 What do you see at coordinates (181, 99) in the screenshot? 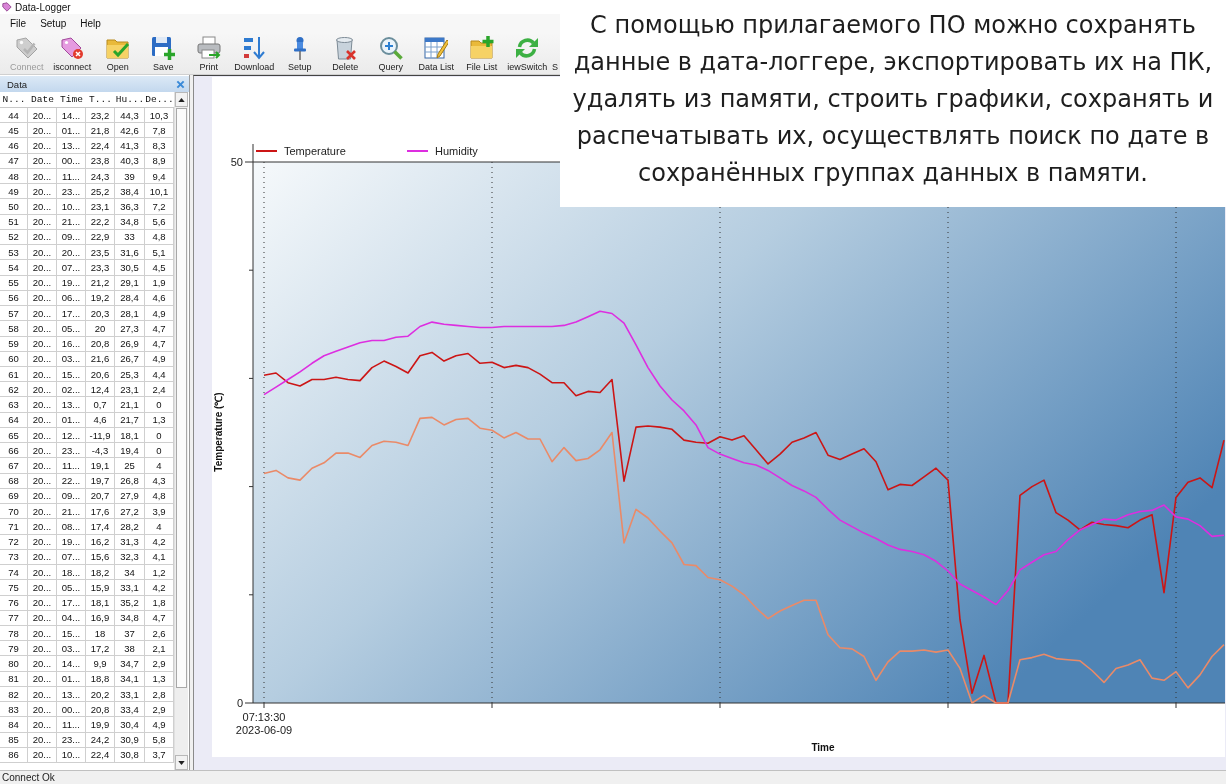
I see `scroll-up-button` at bounding box center [181, 99].